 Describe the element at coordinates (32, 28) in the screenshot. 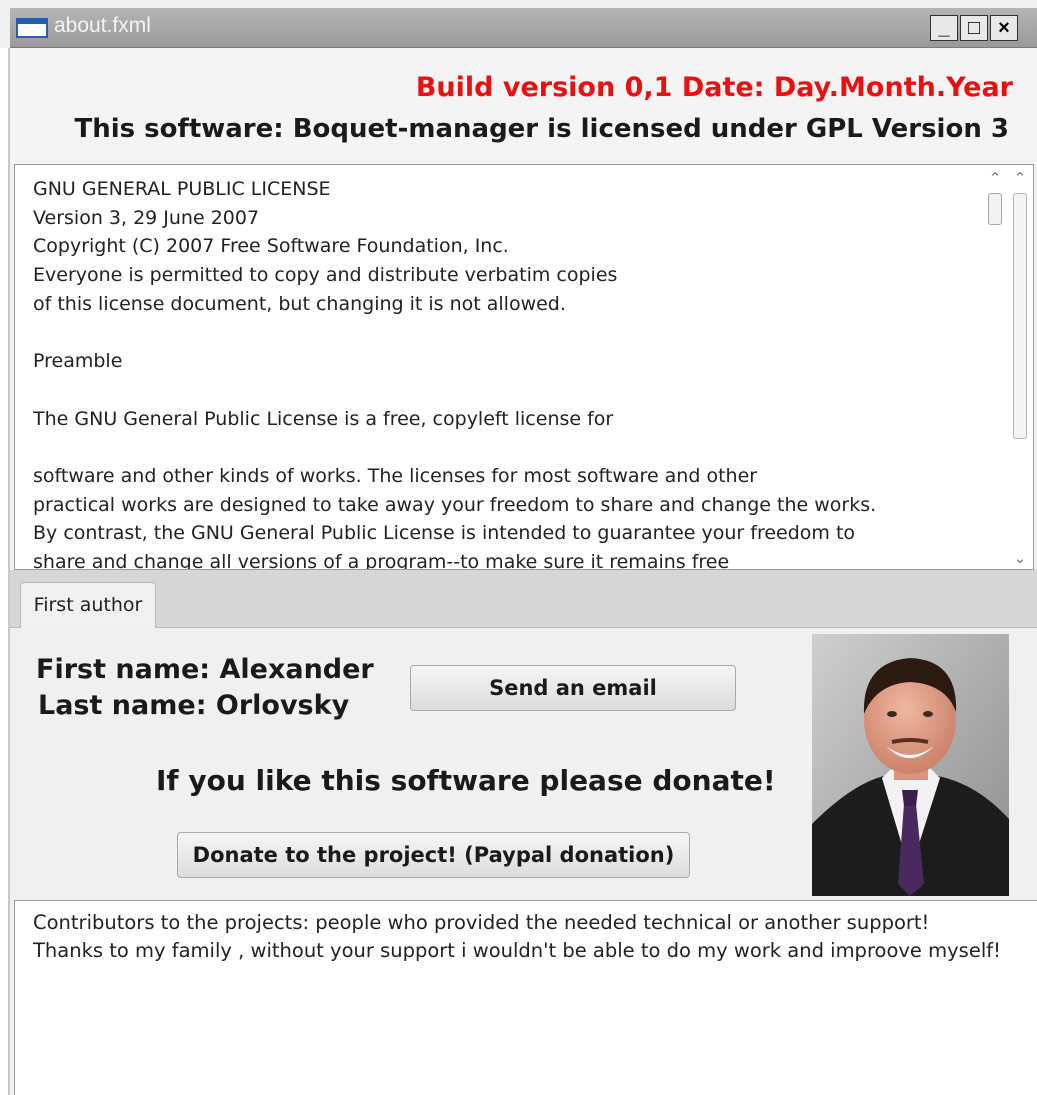

I see `window-app-icon` at that location.